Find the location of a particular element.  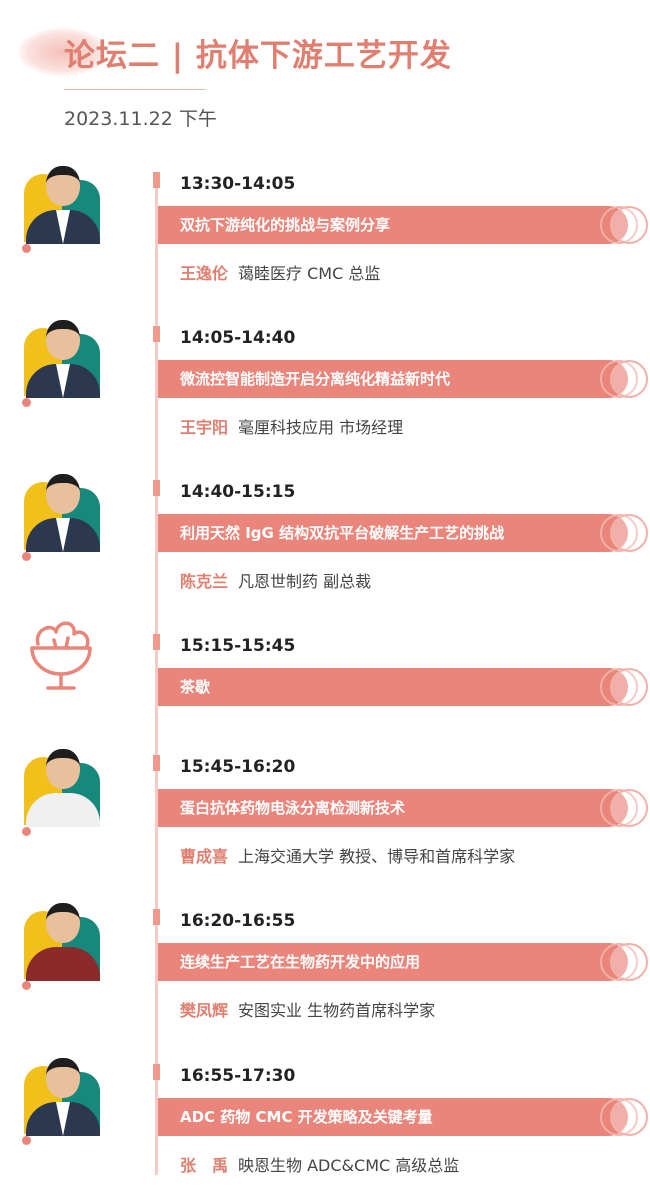

session-time: 16:55-17:30 is located at coordinates (238, 1076).